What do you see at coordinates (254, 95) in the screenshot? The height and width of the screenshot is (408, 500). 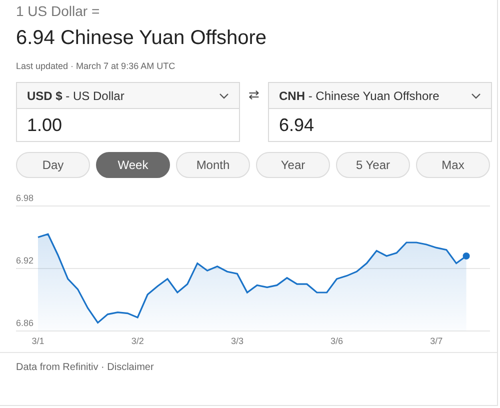 I see `swap-icon: ⇄` at bounding box center [254, 95].